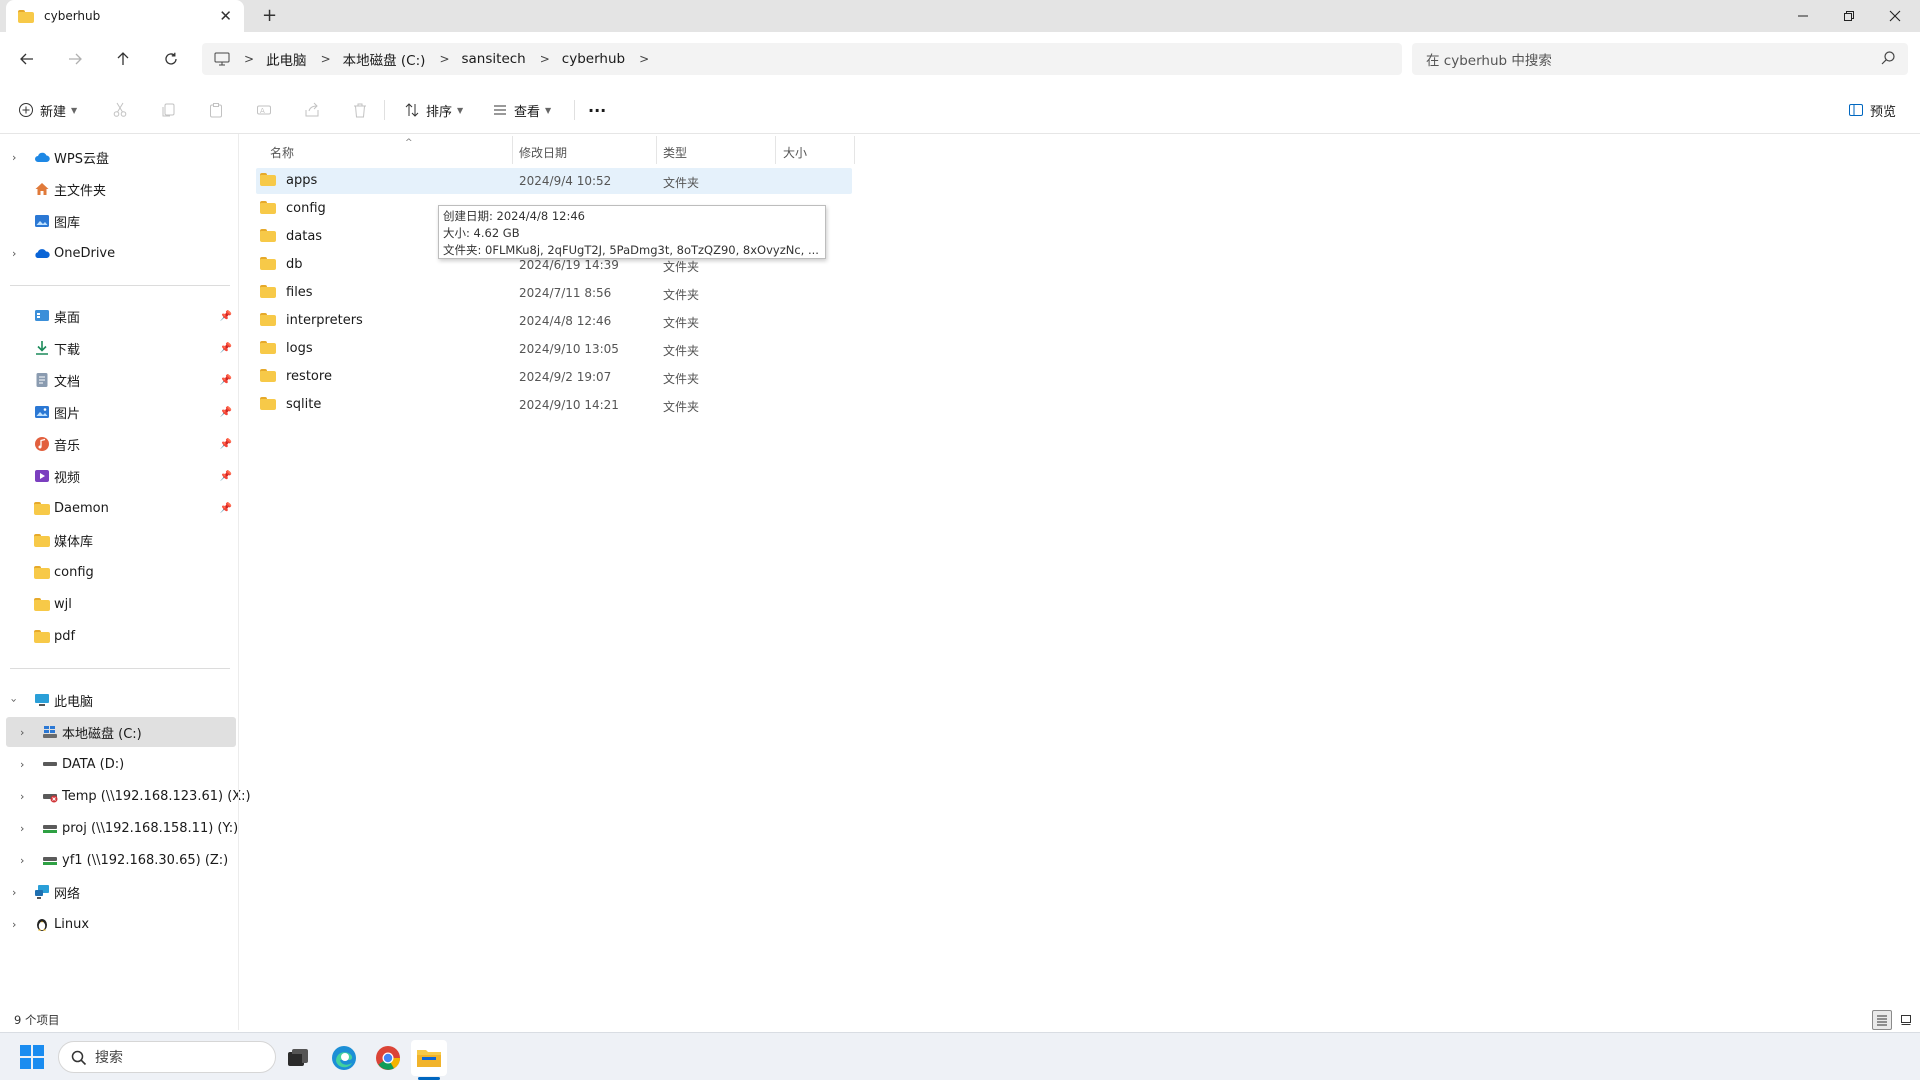  Describe the element at coordinates (121, 604) in the screenshot. I see `sidebar-item-wjl: wjl` at that location.